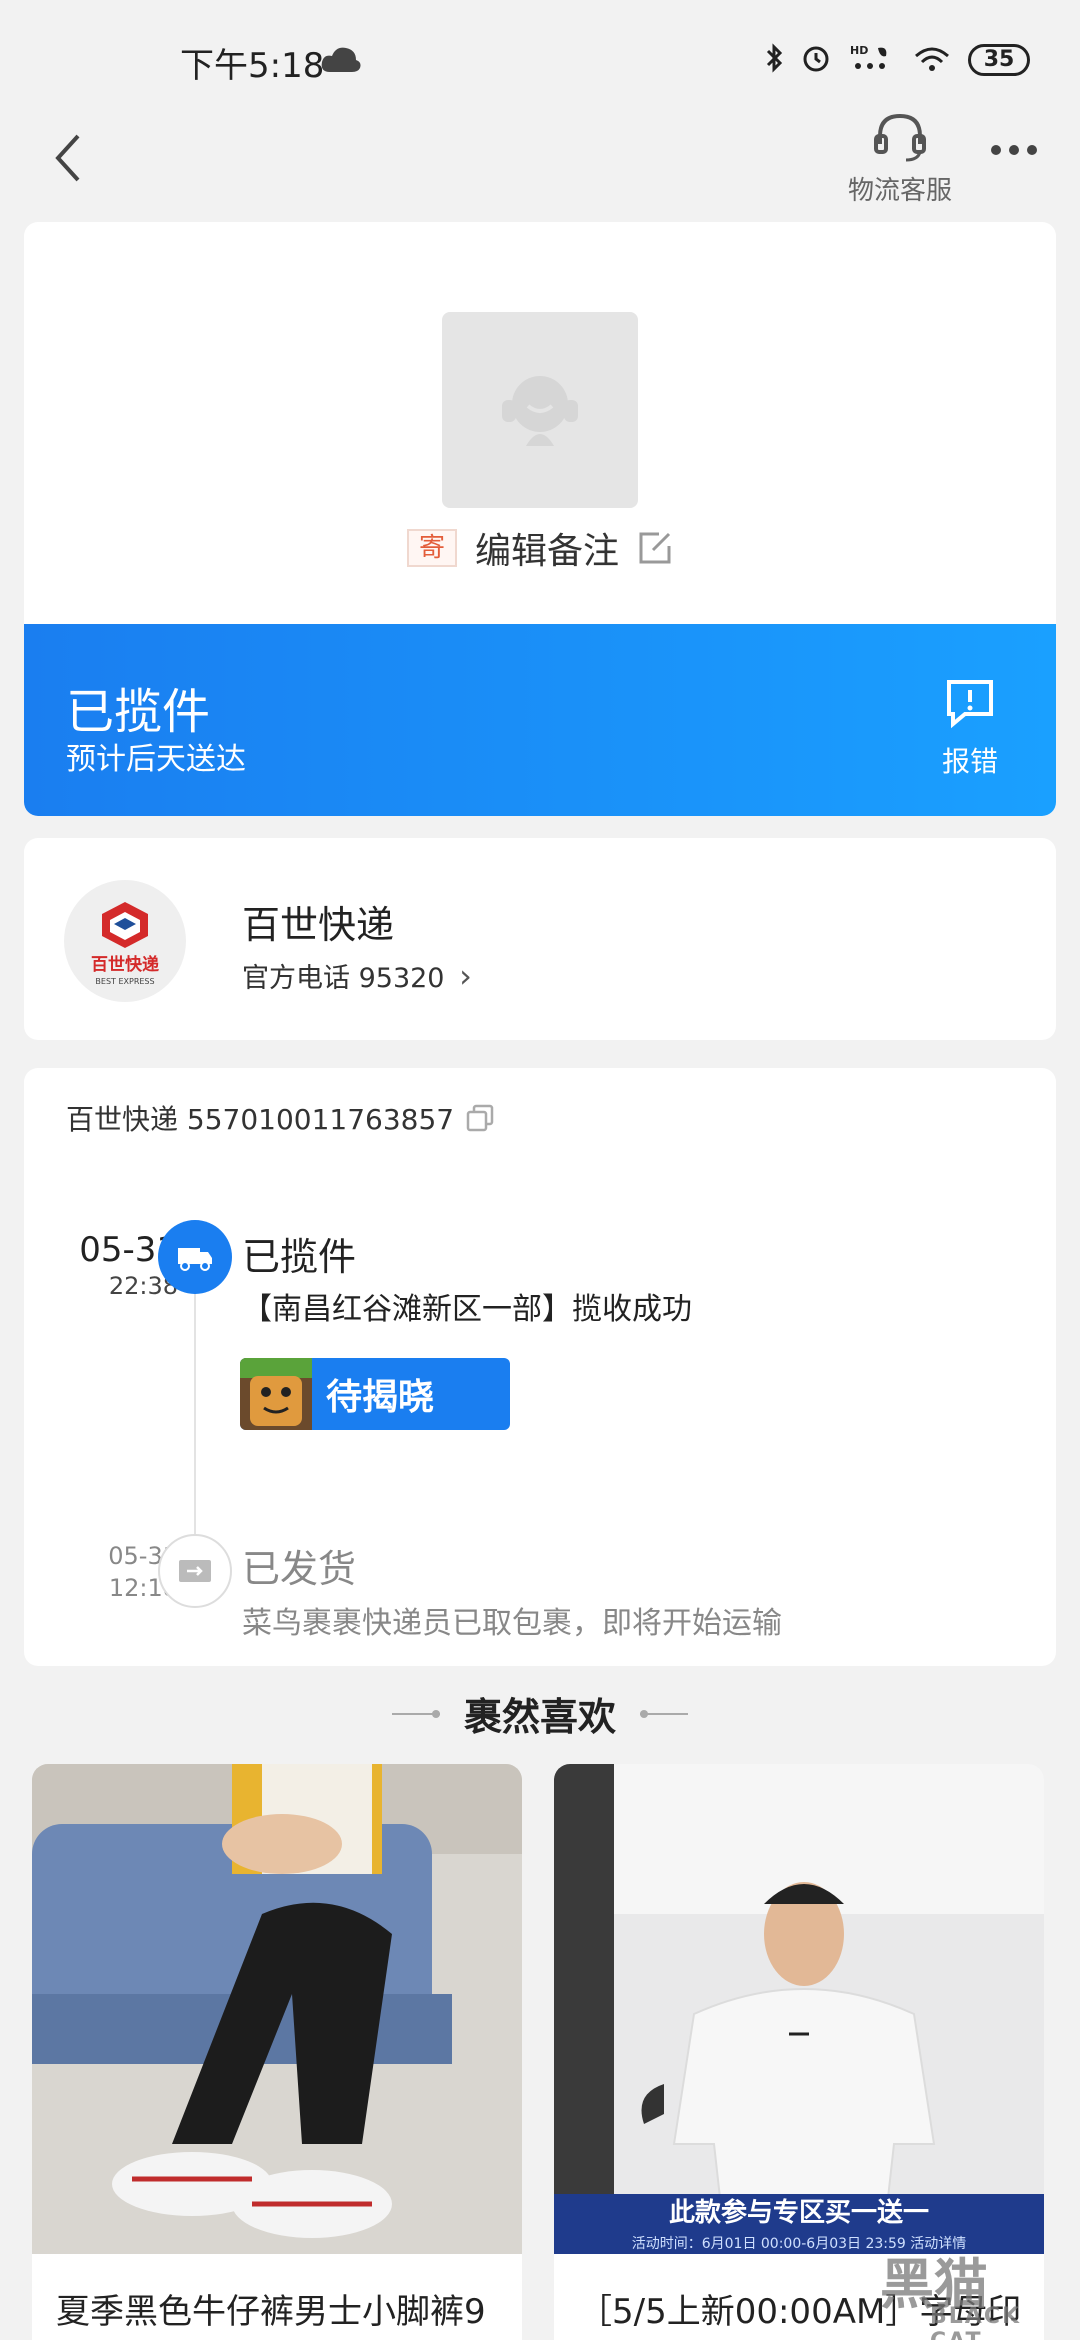 The image size is (1080, 2340). I want to click on chevron-right-icon: ›, so click(465, 976).